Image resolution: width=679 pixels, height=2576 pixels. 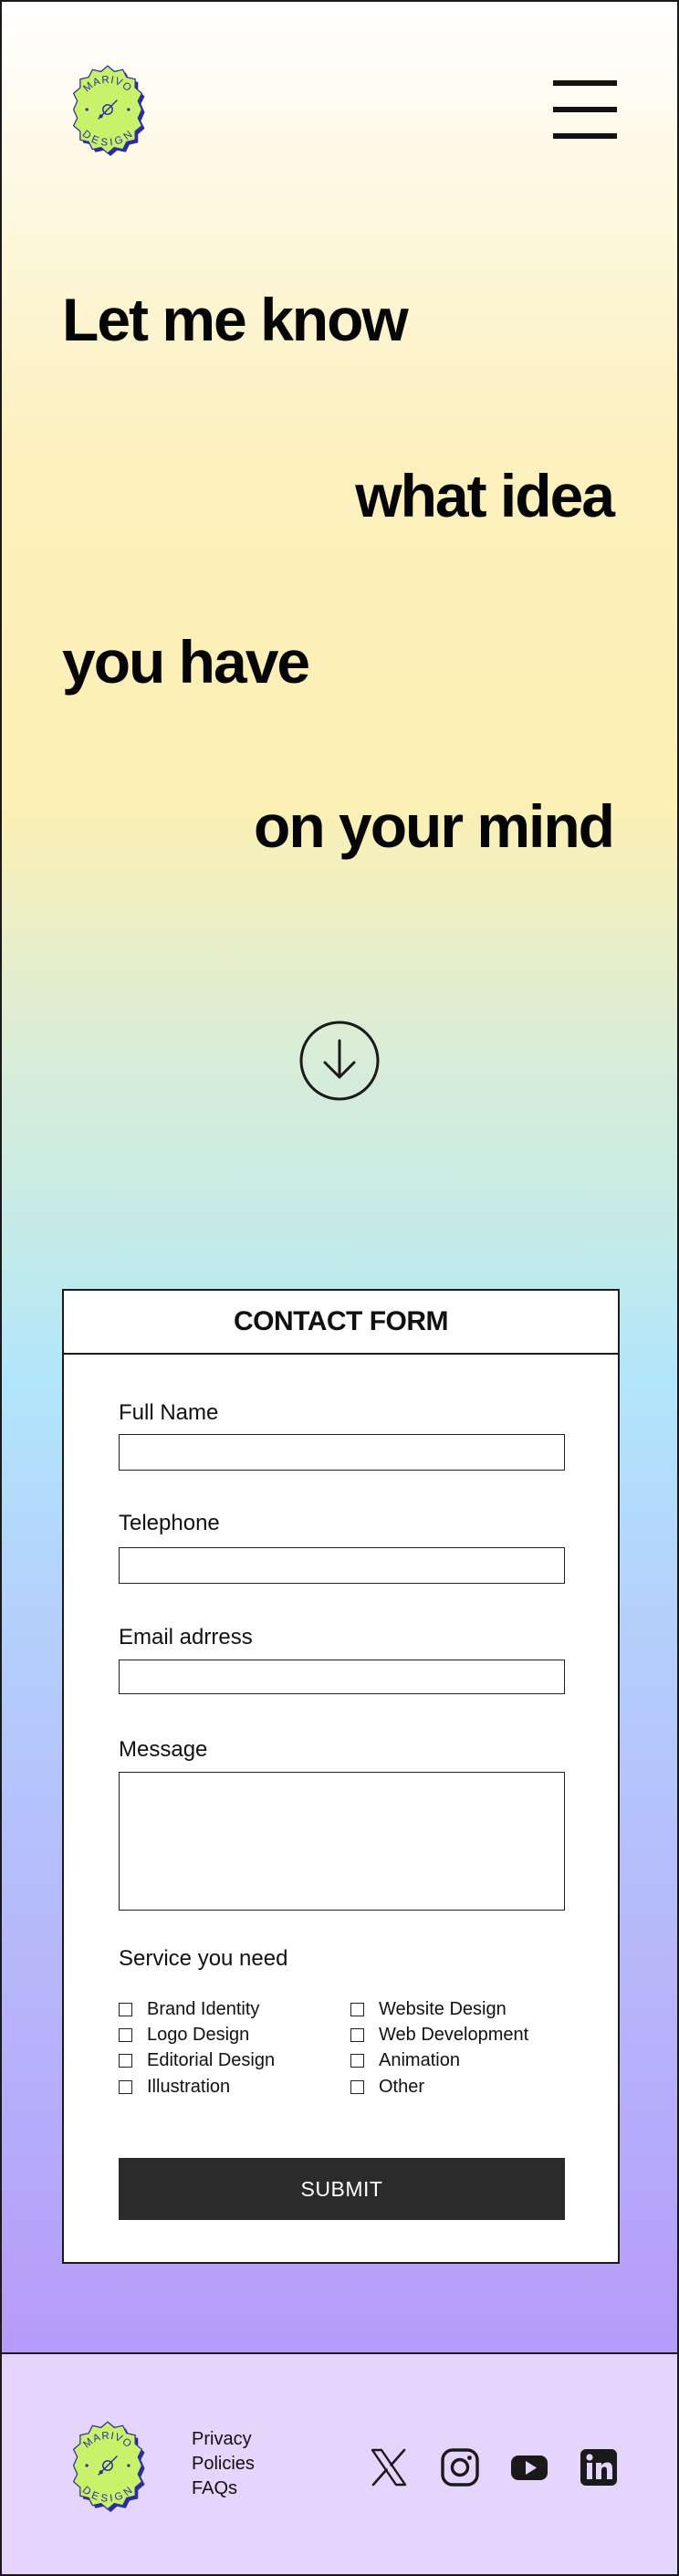 I want to click on service-option-label: Logo Design, so click(x=198, y=2035).